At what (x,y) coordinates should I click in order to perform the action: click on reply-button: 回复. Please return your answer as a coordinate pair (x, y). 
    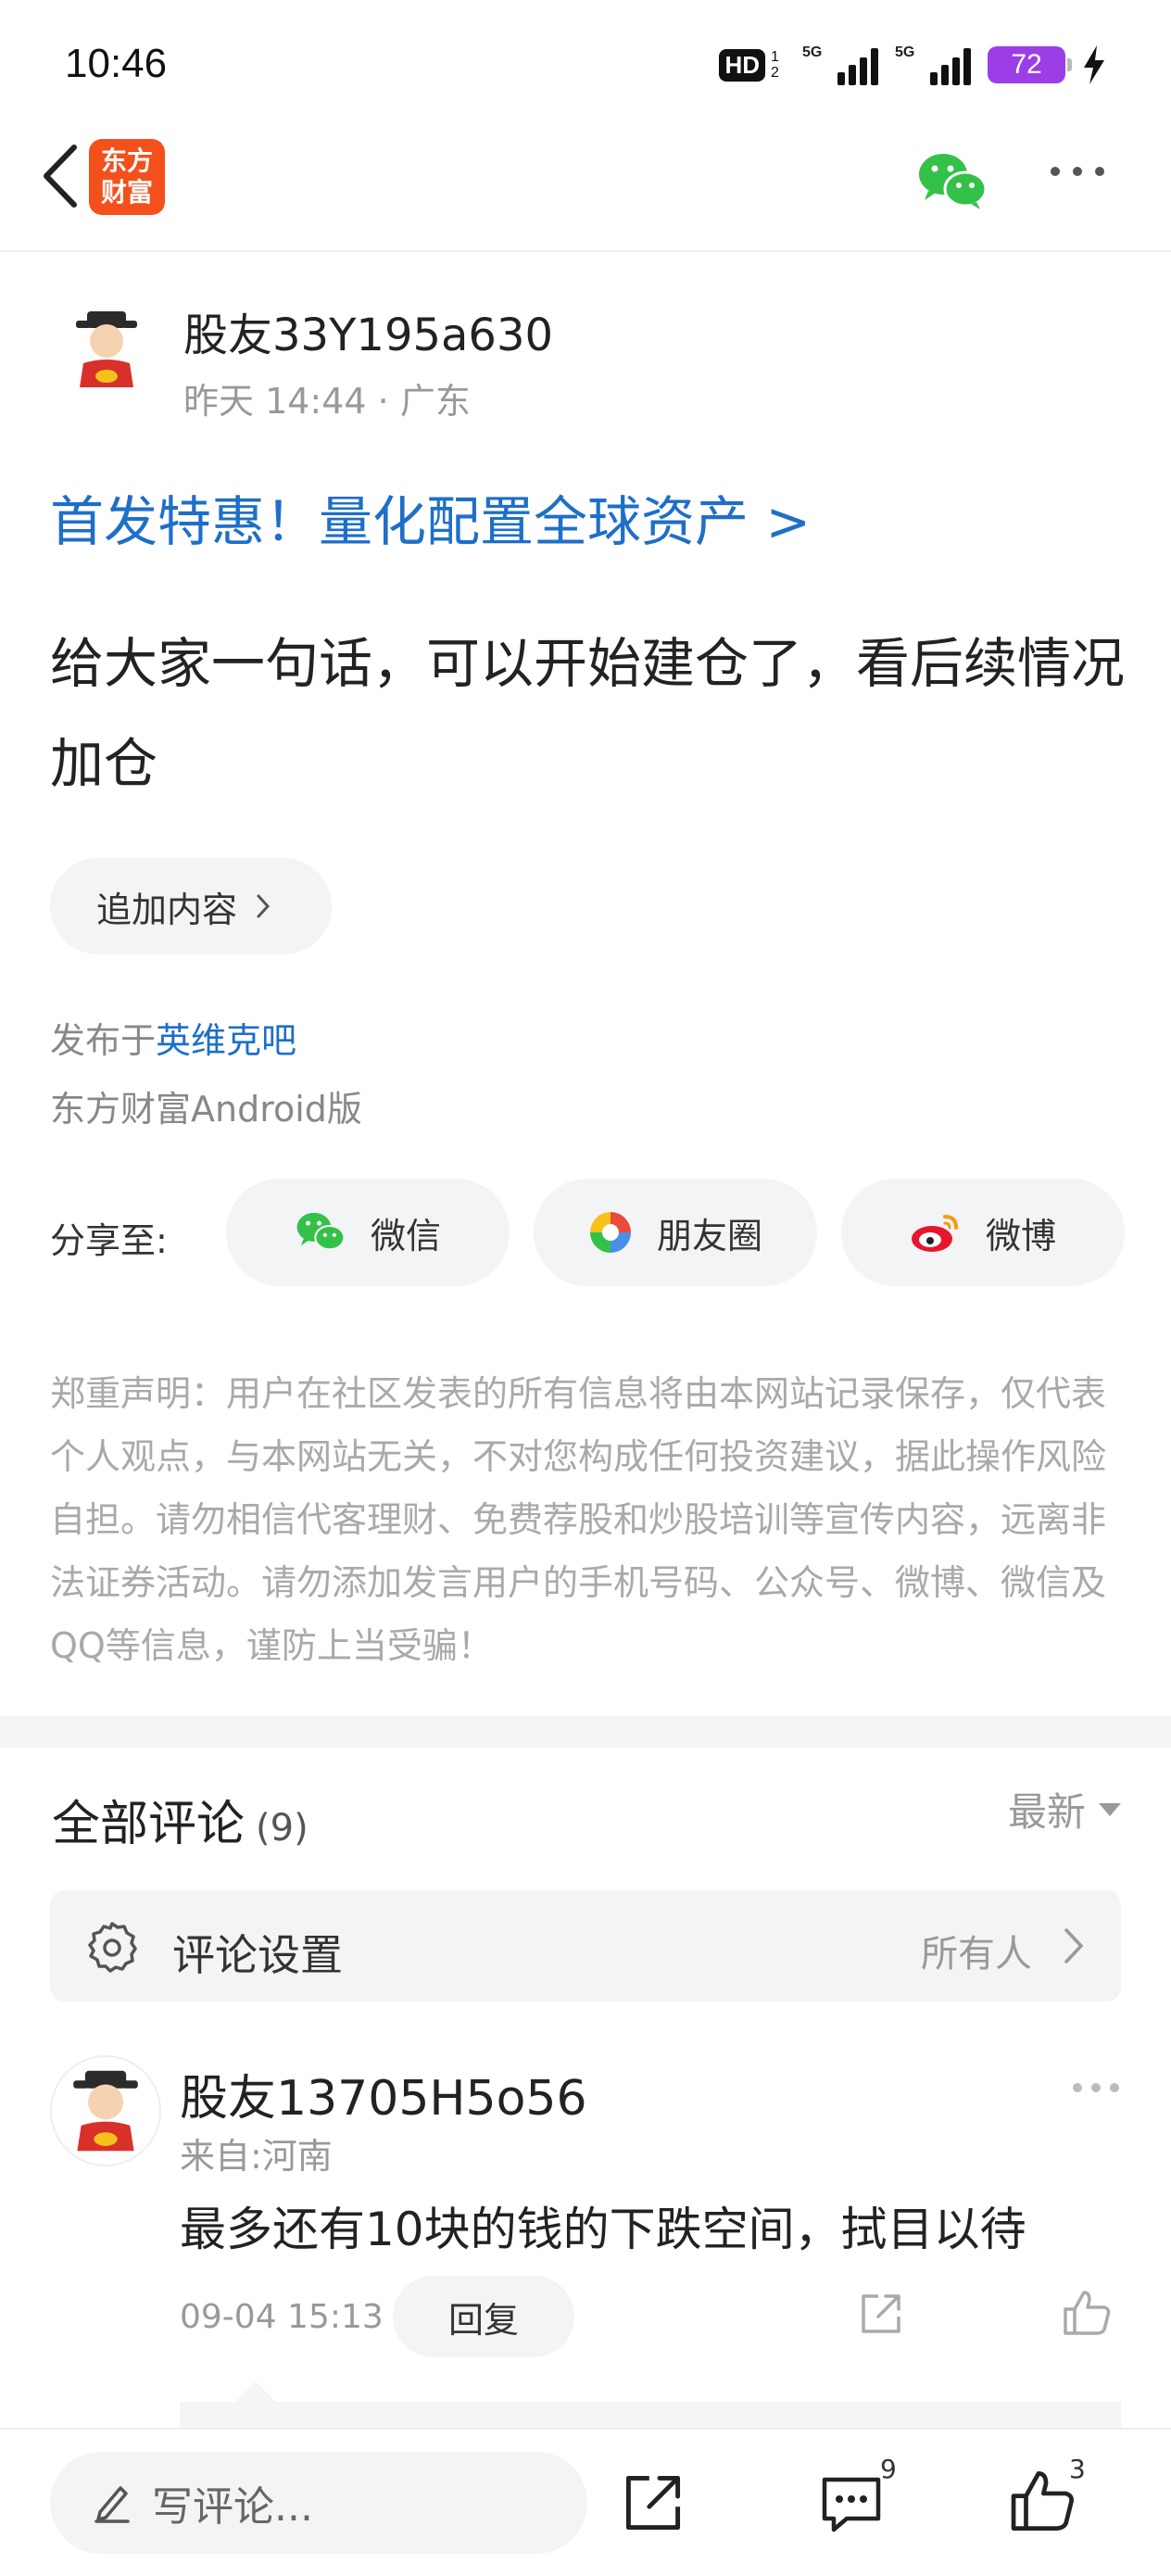
    Looking at the image, I should click on (484, 2316).